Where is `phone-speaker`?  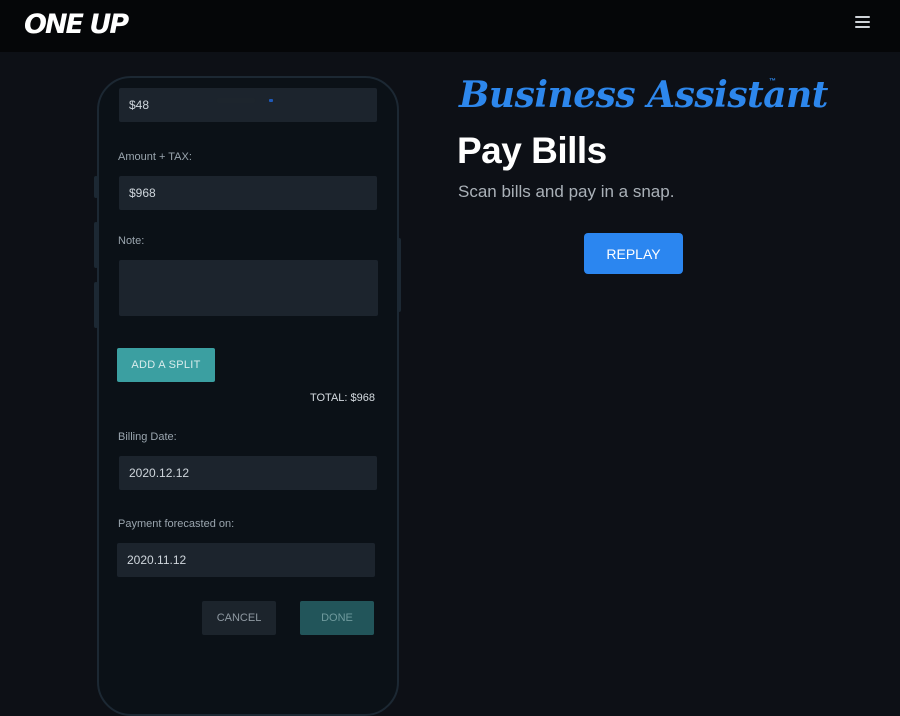
phone-speaker is located at coordinates (236, 100).